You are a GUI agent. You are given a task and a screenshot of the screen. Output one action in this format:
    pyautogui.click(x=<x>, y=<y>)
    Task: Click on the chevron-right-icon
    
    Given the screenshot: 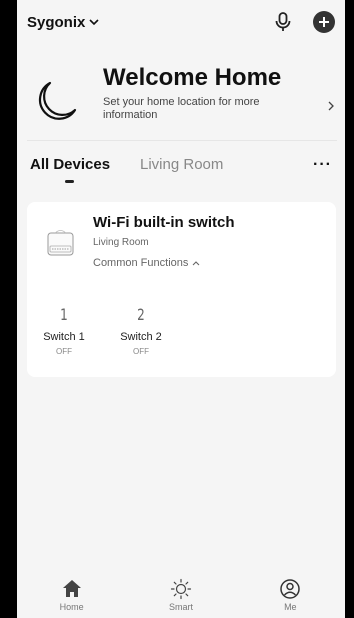 What is the action you would take?
    pyautogui.click(x=331, y=106)
    